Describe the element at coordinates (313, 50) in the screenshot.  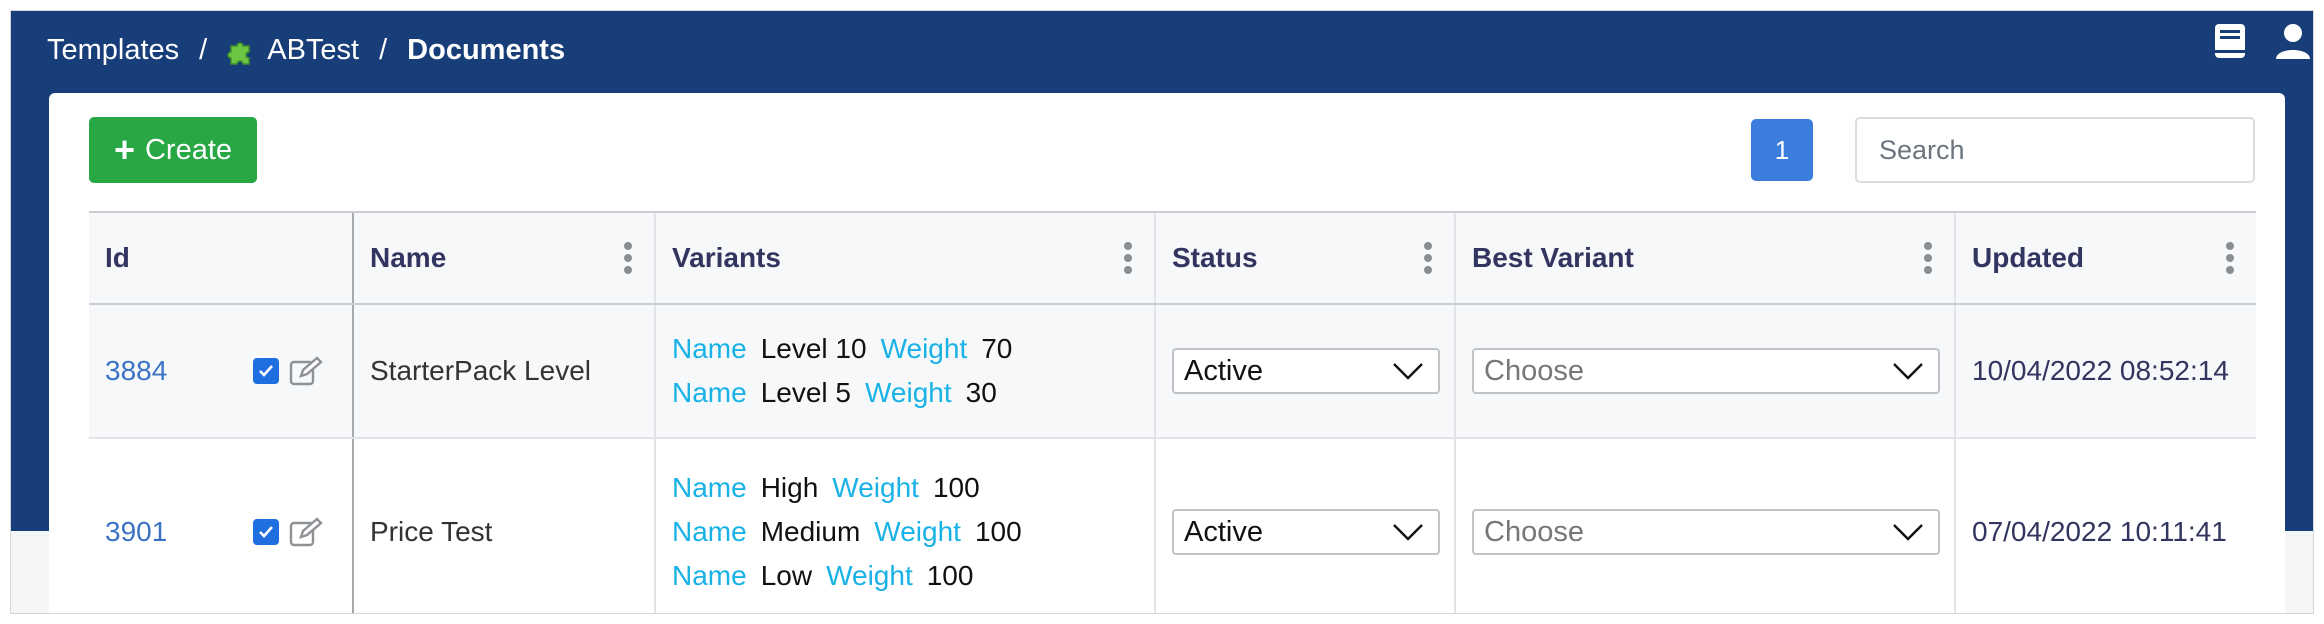
I see `breadcrumb-abtest: ABTest` at that location.